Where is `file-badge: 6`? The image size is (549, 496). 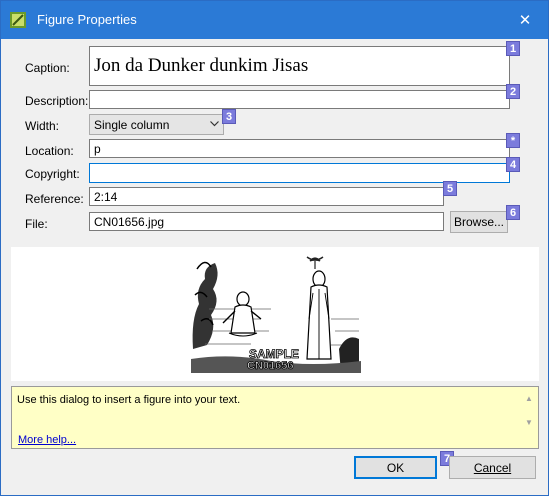
file-badge: 6 is located at coordinates (513, 212).